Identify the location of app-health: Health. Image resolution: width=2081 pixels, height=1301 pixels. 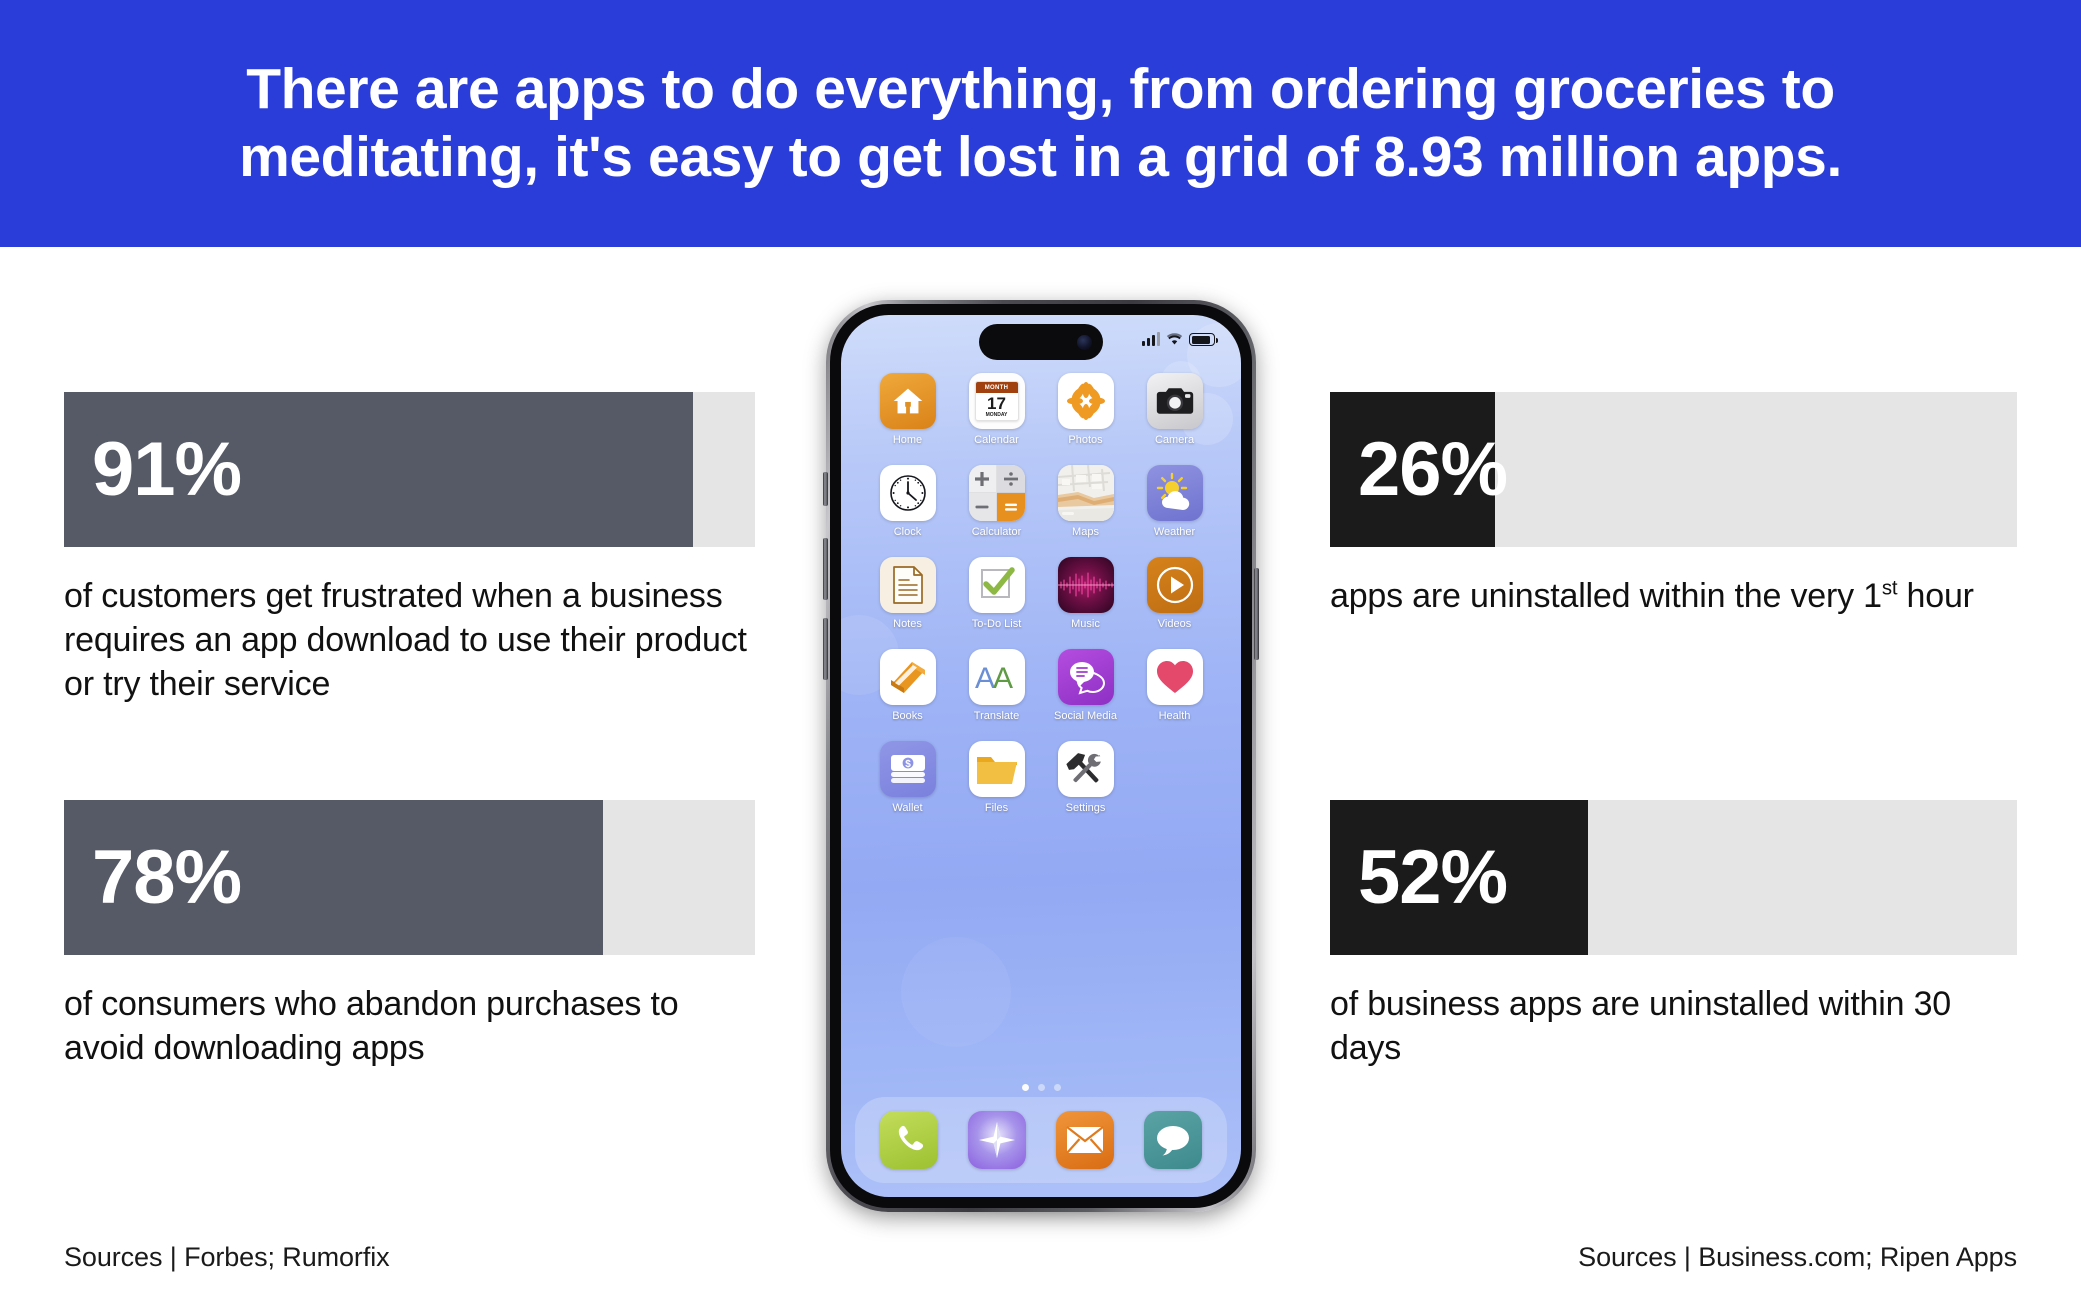
(1175, 685).